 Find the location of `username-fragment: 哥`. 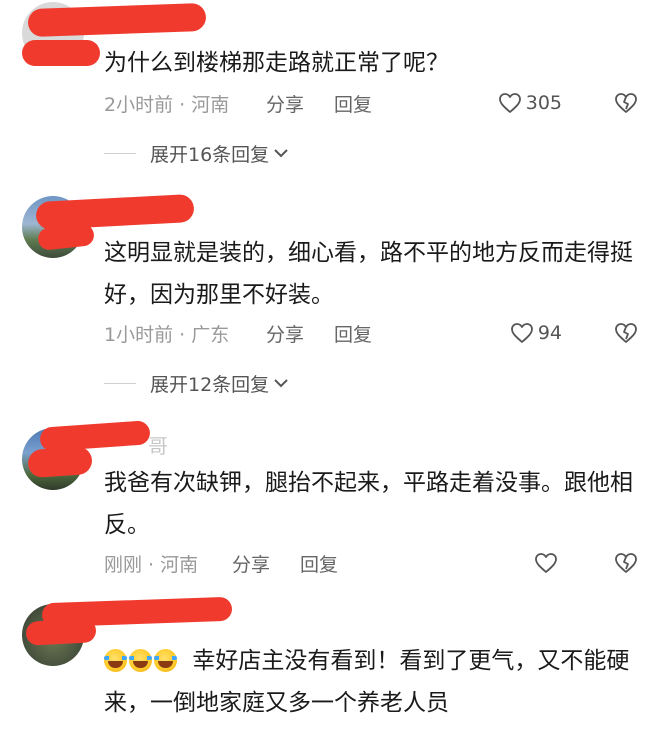

username-fragment: 哥 is located at coordinates (158, 446).